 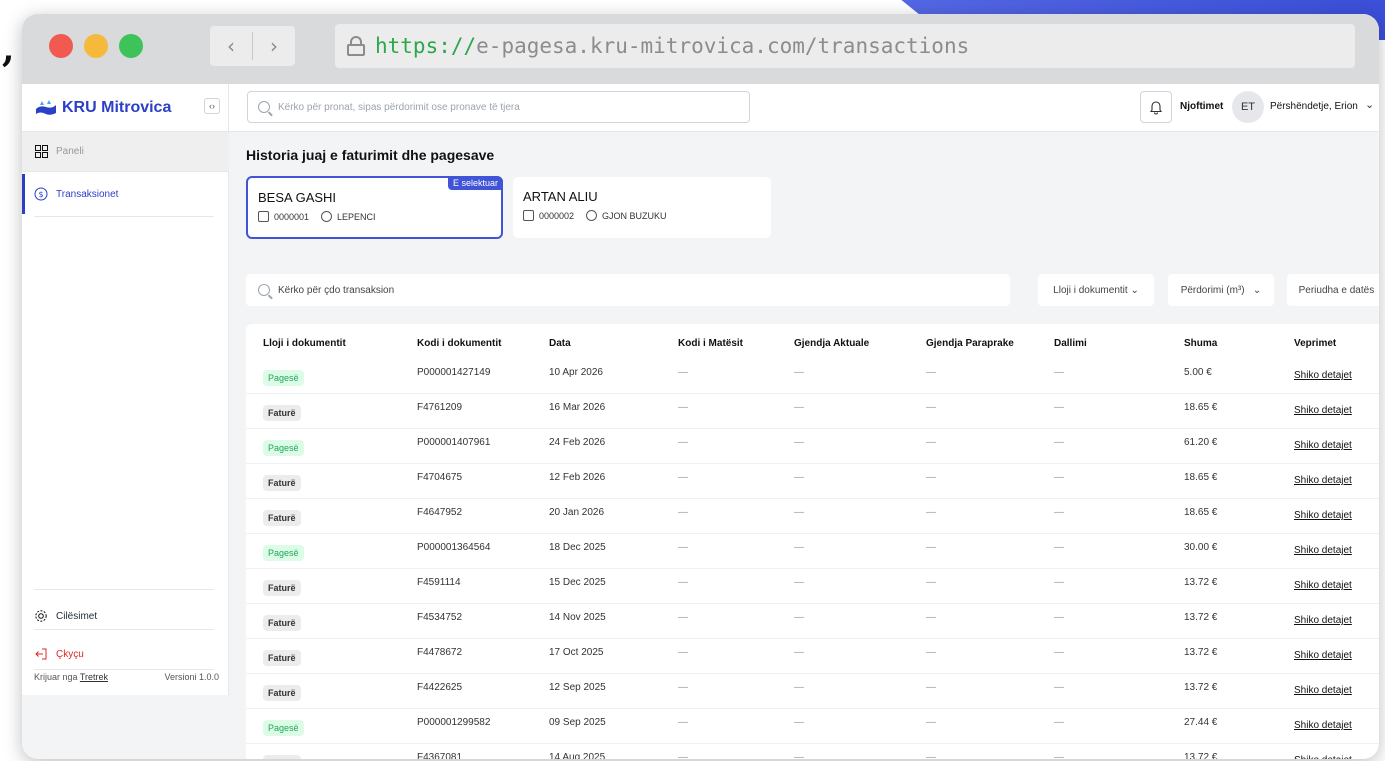 I want to click on sidebar-collapse-icon: ‹›, so click(x=212, y=106).